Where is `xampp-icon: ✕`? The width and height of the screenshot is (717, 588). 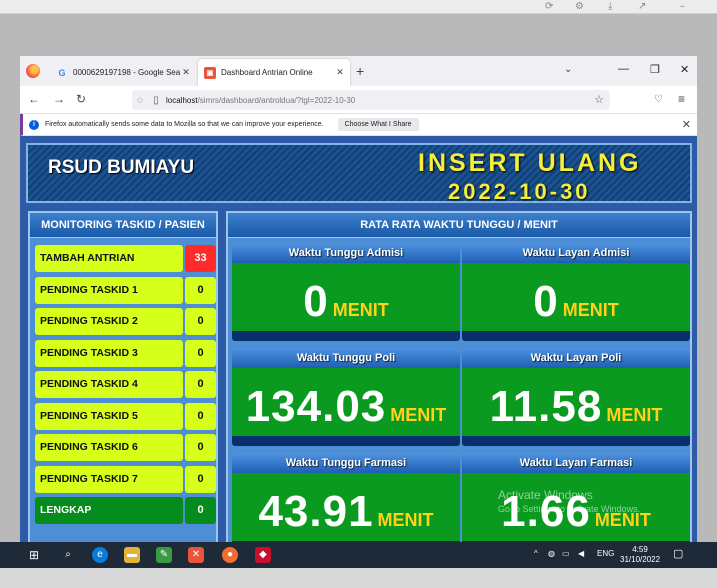
xampp-icon: ✕ is located at coordinates (196, 555).